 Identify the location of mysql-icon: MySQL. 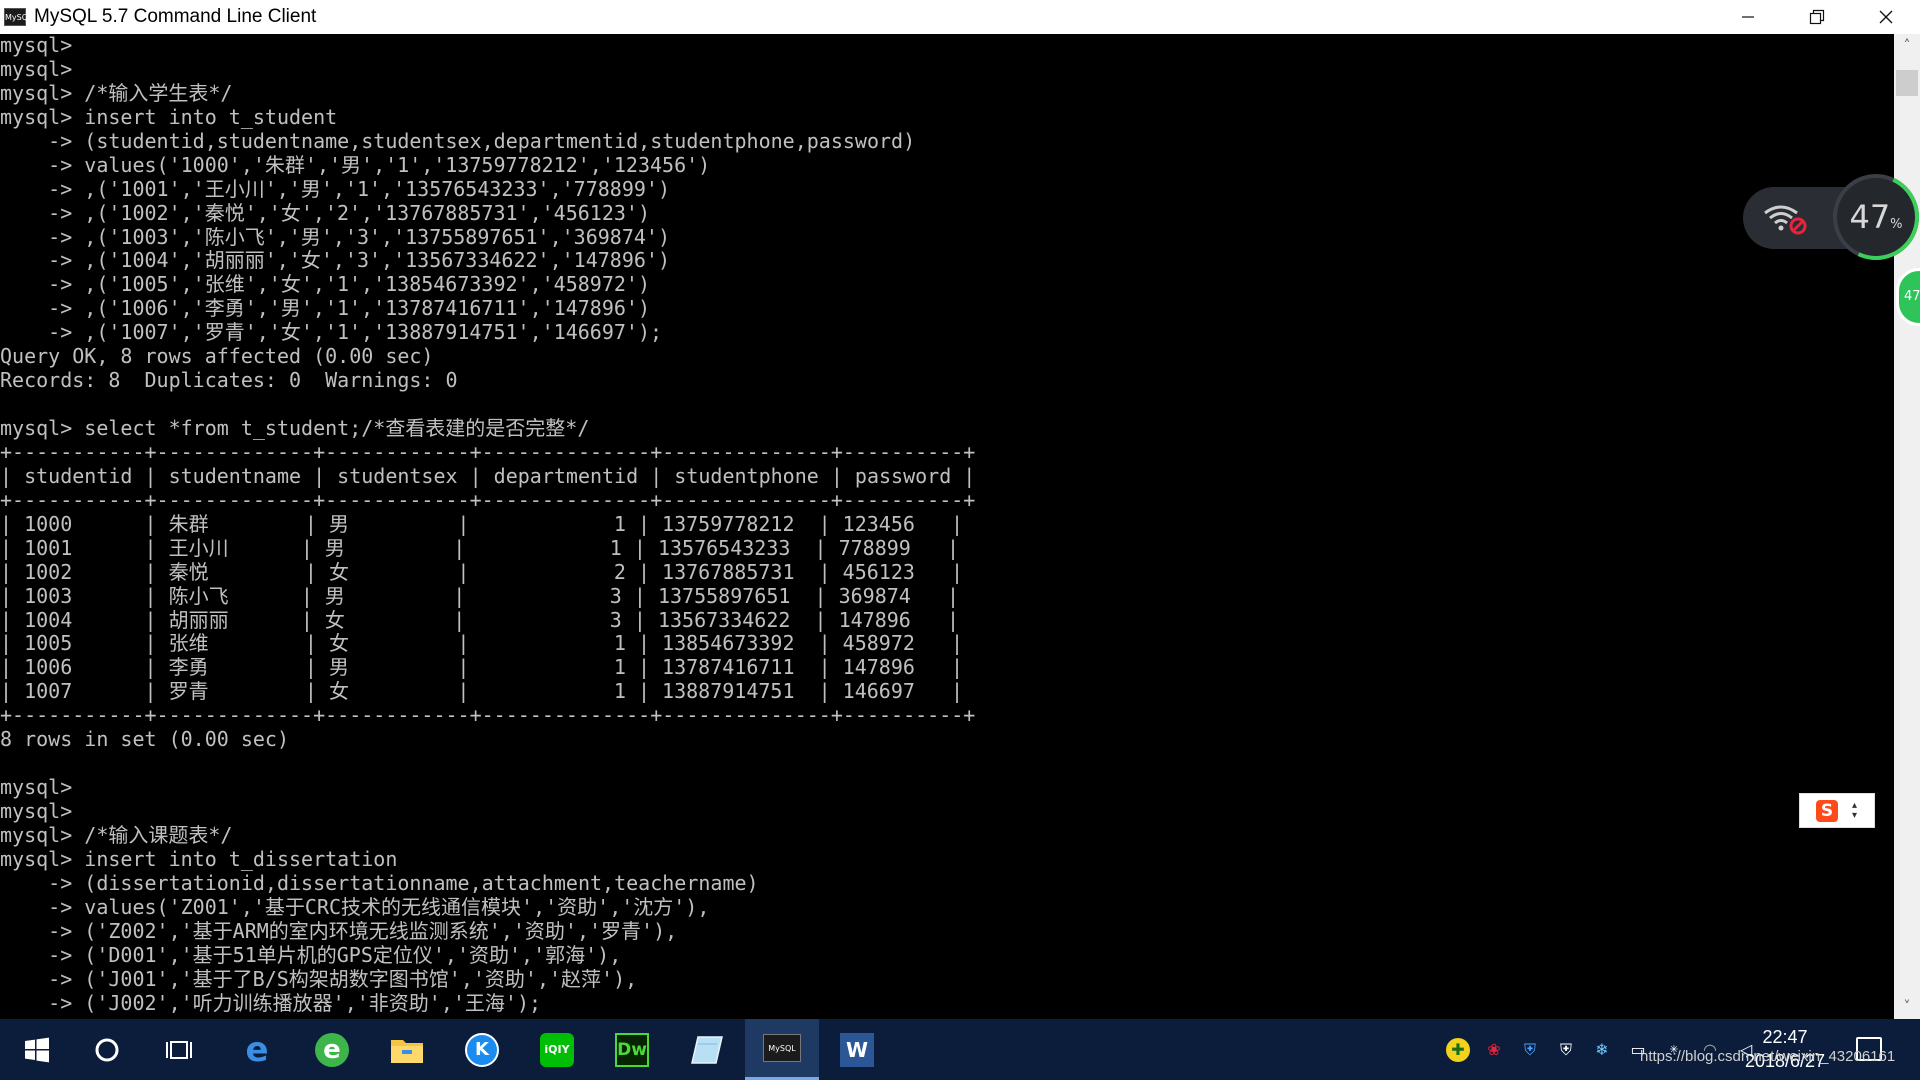
(782, 1048).